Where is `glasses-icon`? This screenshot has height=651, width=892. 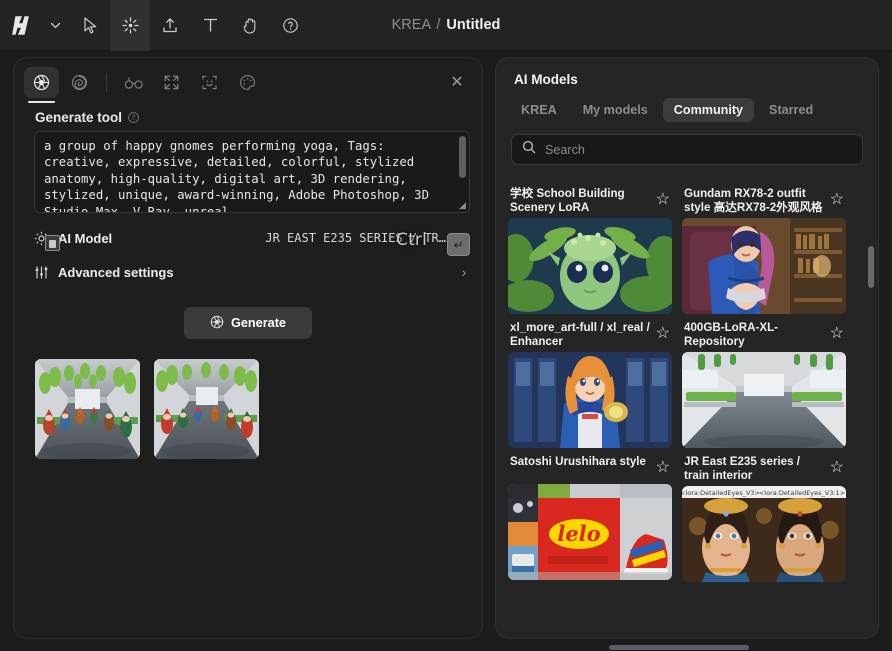 glasses-icon is located at coordinates (133, 82).